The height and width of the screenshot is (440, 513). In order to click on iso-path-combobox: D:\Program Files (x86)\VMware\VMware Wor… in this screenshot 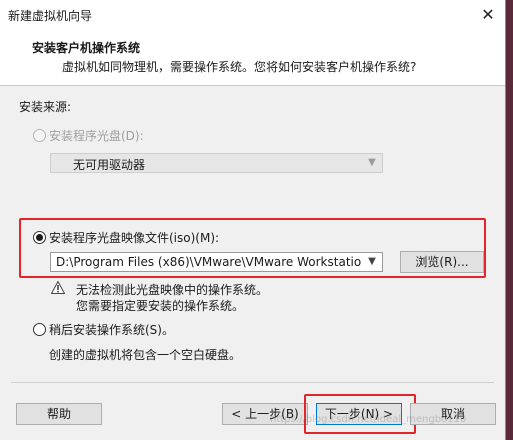, I will do `click(216, 262)`.